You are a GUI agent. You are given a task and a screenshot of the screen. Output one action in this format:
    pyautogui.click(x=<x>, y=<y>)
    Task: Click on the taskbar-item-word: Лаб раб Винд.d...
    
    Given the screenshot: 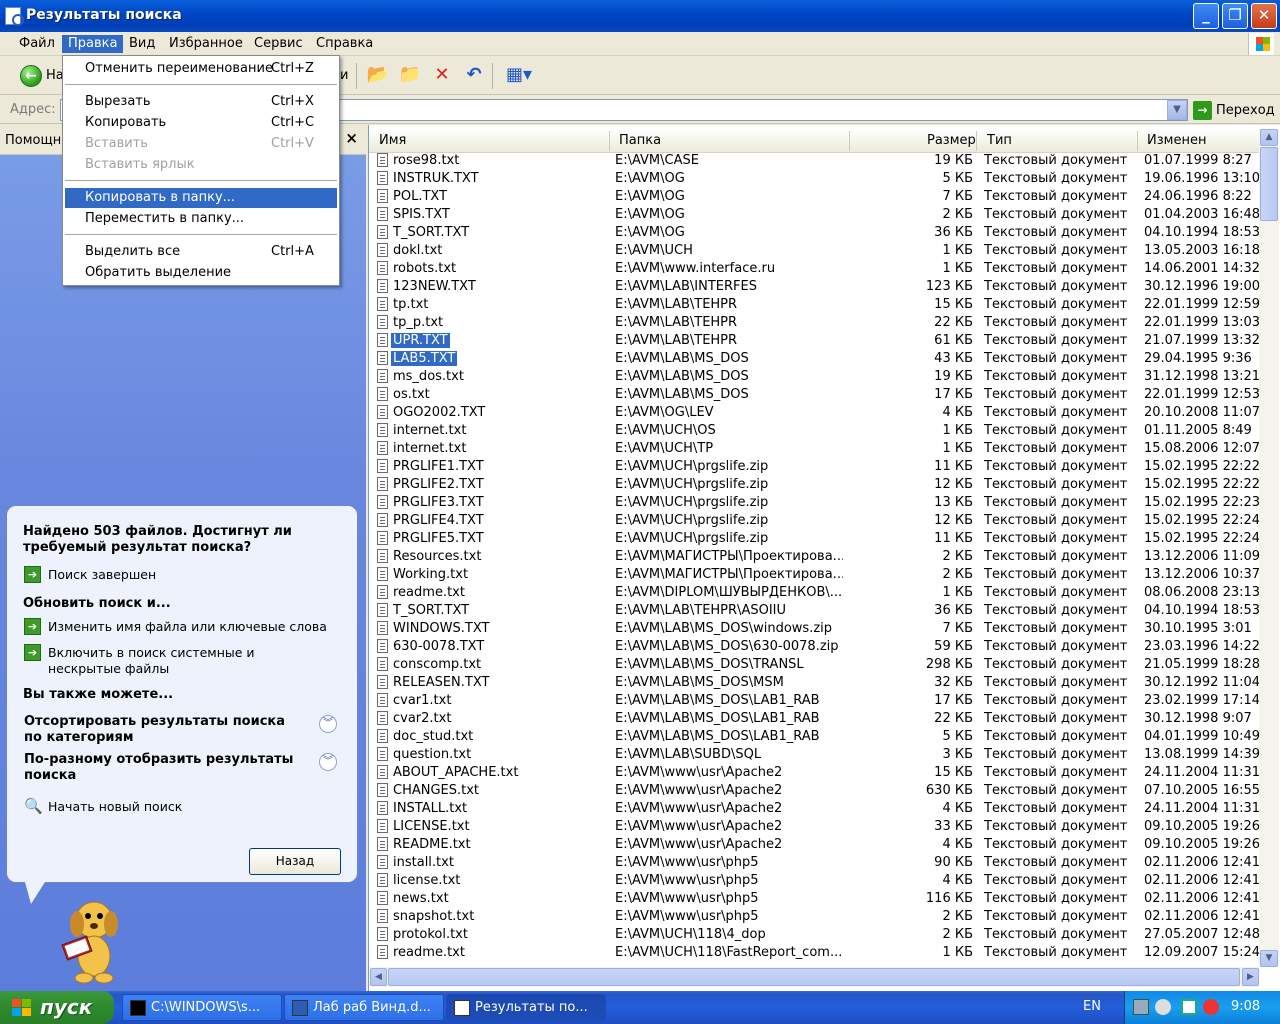 What is the action you would take?
    pyautogui.click(x=364, y=1007)
    